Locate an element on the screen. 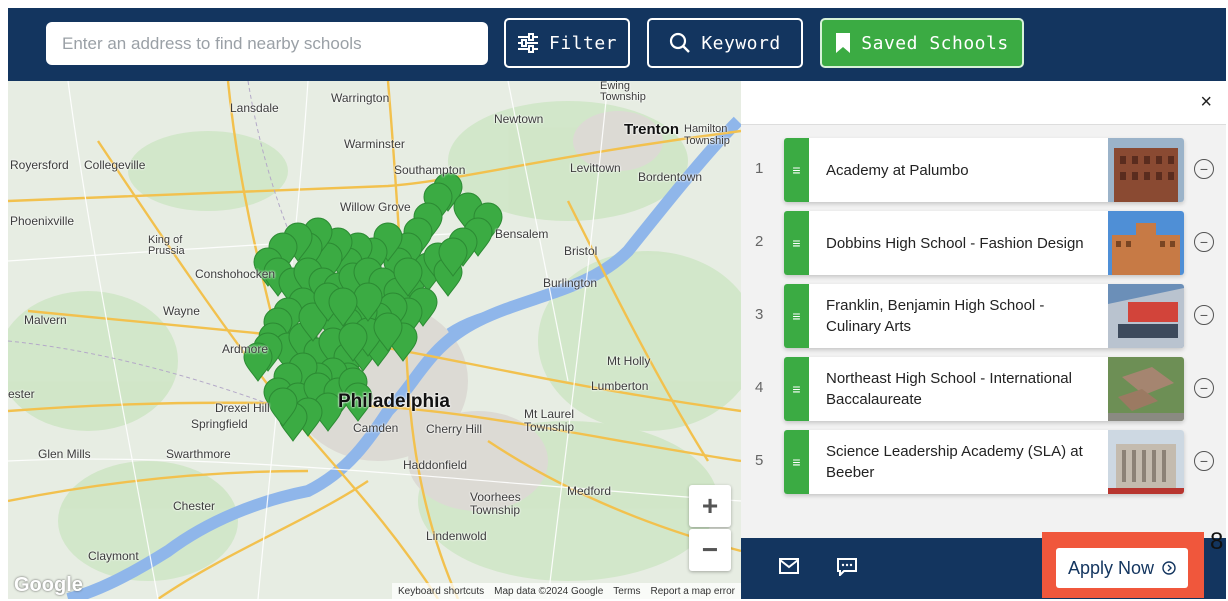 The height and width of the screenshot is (601, 1228). apply-now-button: Apply Now is located at coordinates (1122, 568).